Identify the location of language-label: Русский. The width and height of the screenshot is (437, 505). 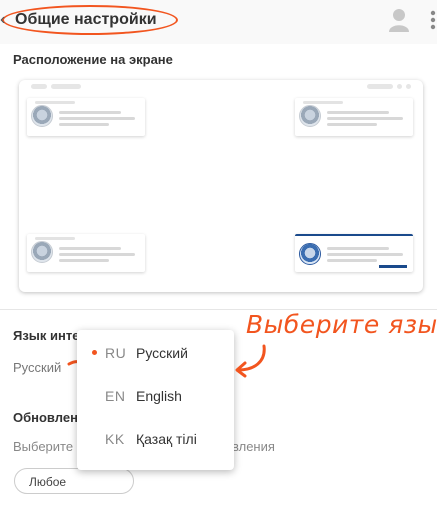
(162, 353).